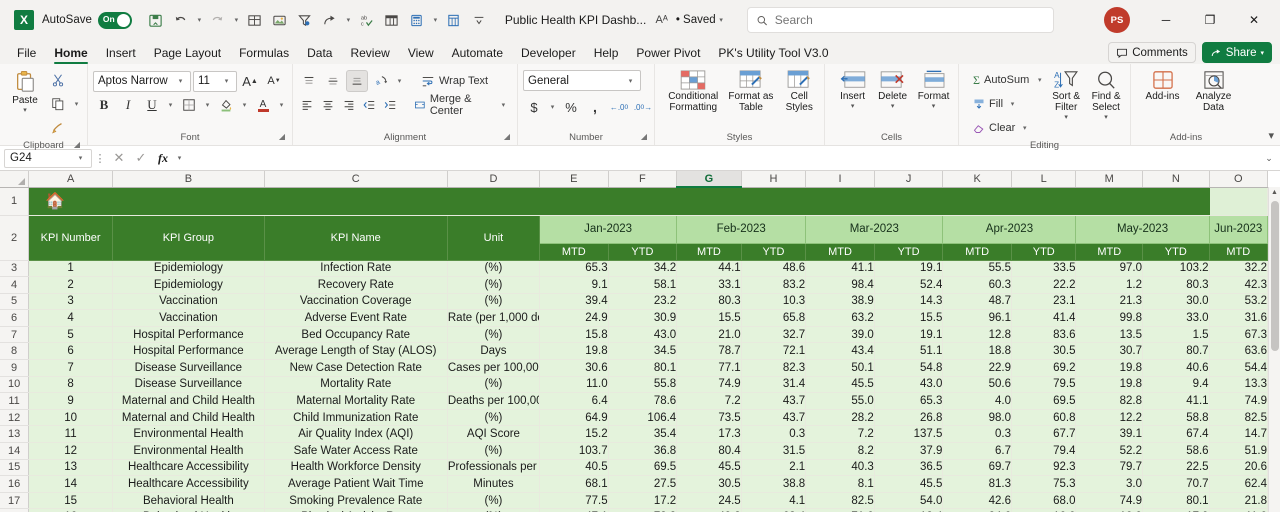 The height and width of the screenshot is (512, 1280). Describe the element at coordinates (26, 53) in the screenshot. I see `tab-file: File` at that location.